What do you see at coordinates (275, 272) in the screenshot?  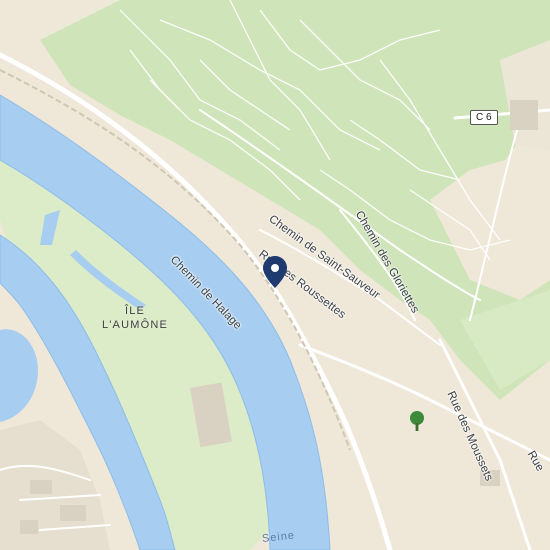 I see `map-pin-icon` at bounding box center [275, 272].